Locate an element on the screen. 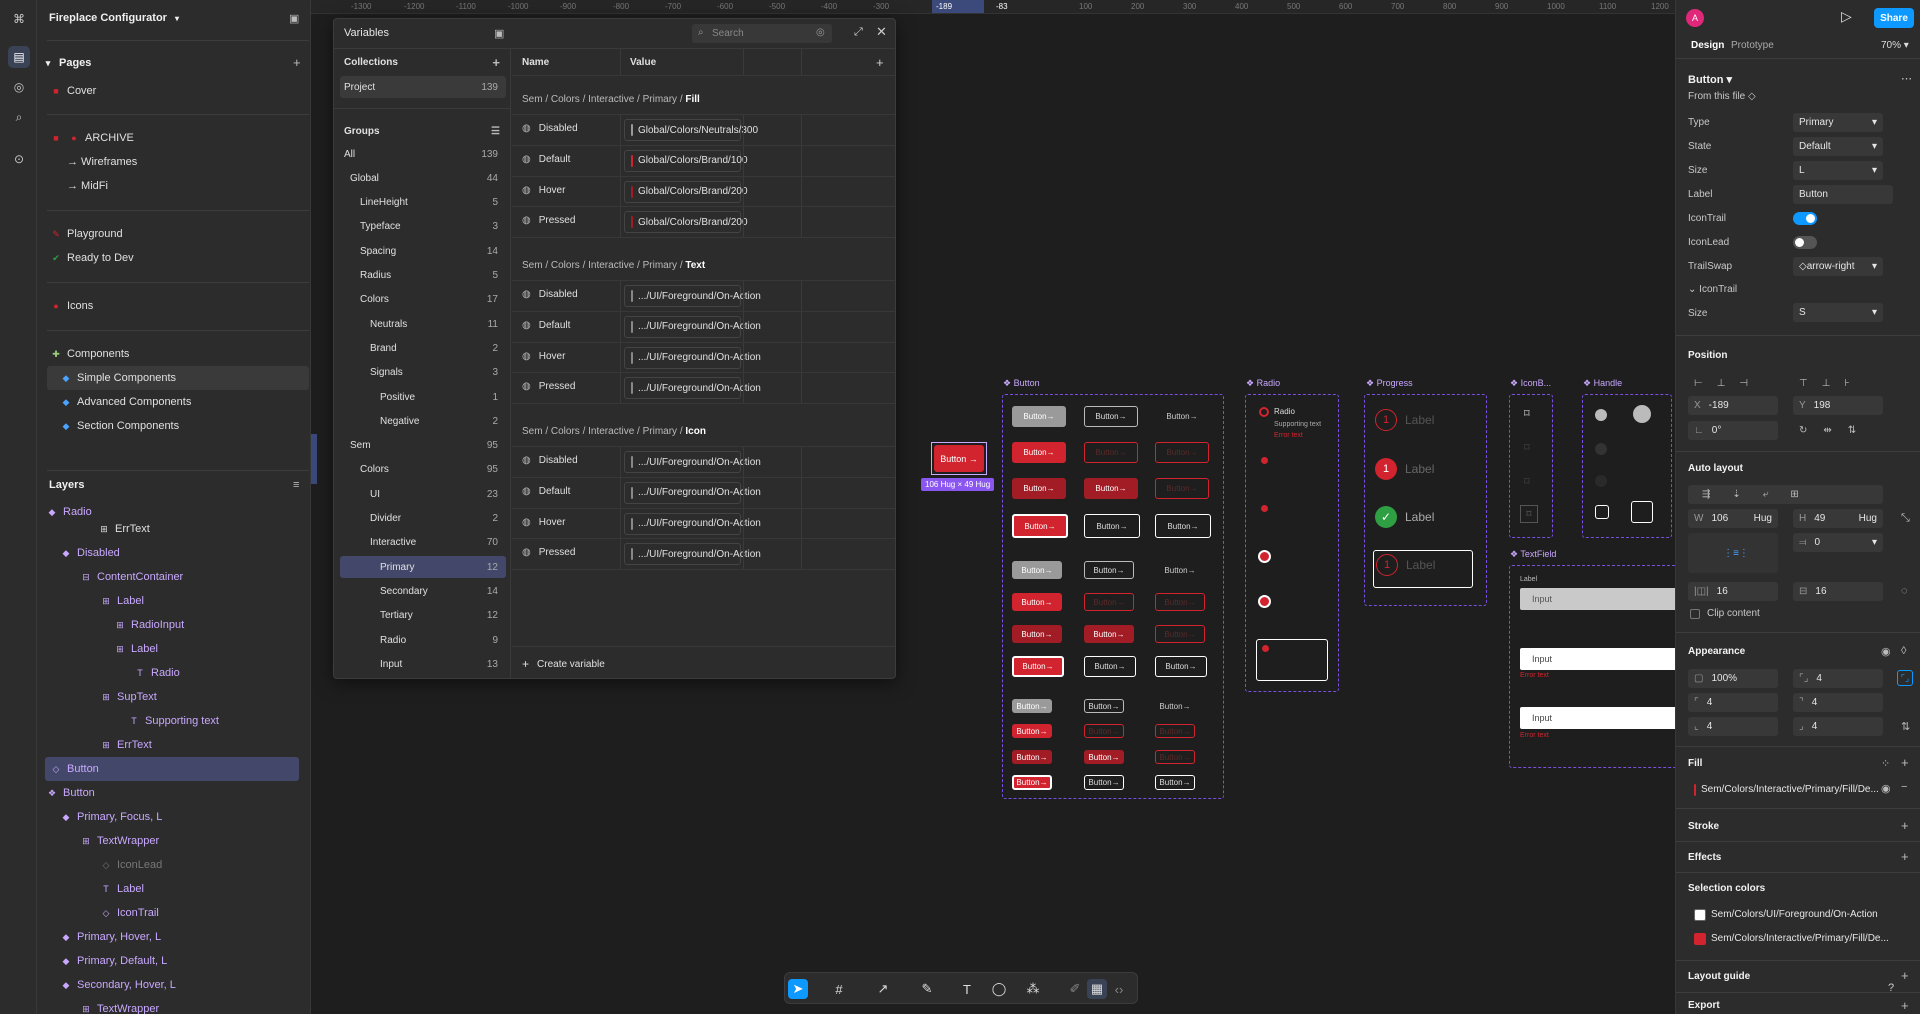 Image resolution: width=1920 pixels, height=1014 pixels. share-button: Share is located at coordinates (1894, 18).